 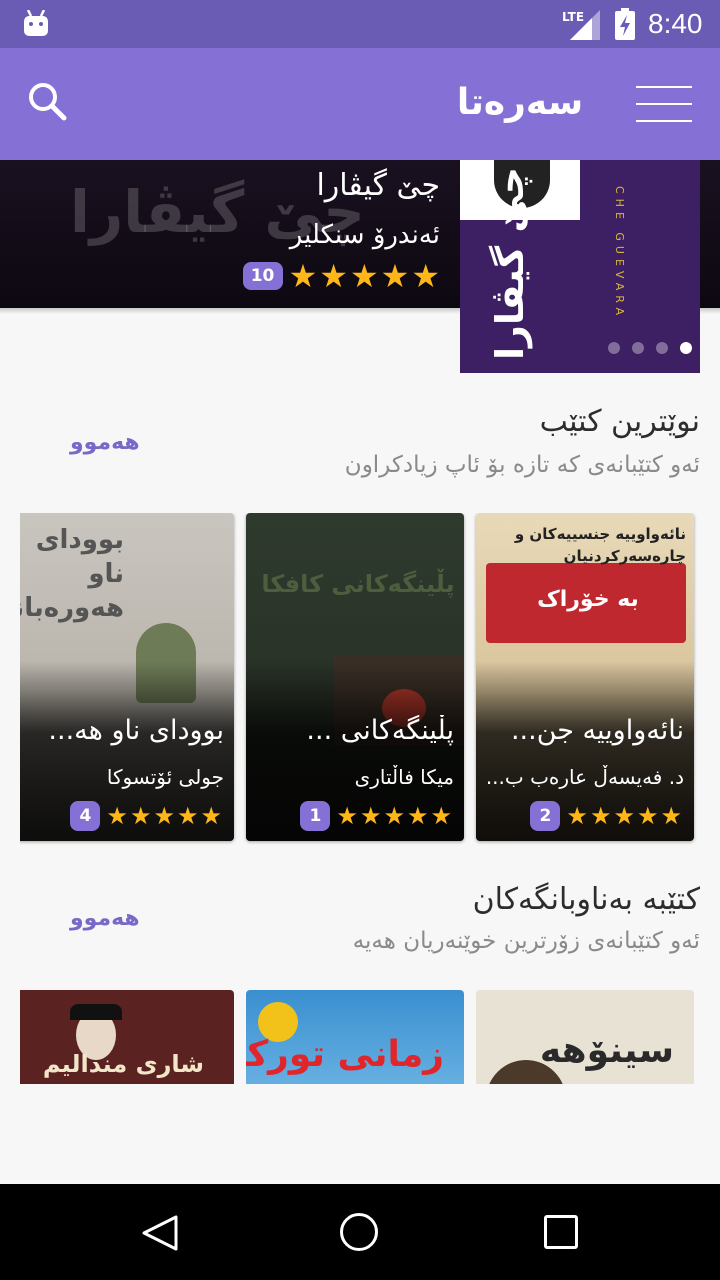 What do you see at coordinates (526, 941) in the screenshot?
I see `popular-section-subtitle: ئەو کتێبانەی زۆرترین خوێنەریان هەیە` at bounding box center [526, 941].